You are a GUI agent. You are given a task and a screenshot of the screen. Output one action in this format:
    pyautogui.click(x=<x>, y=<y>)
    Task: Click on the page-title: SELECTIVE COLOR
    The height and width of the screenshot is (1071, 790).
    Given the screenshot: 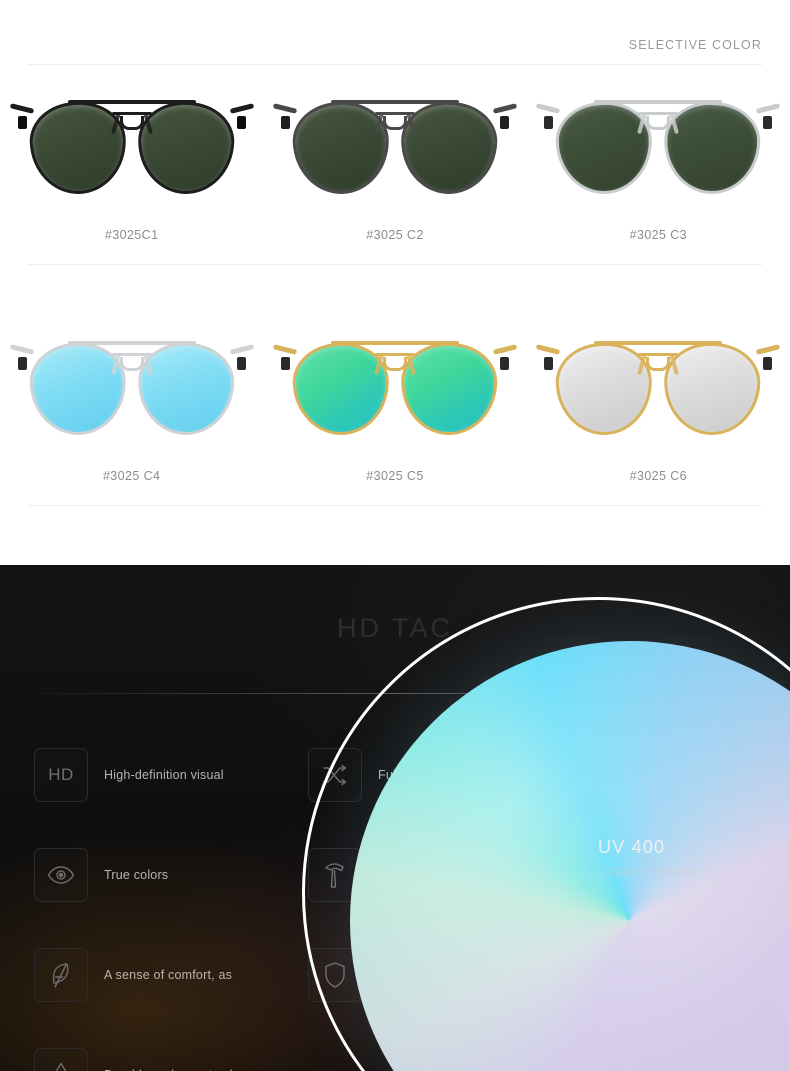 What is the action you would take?
    pyautogui.click(x=695, y=45)
    